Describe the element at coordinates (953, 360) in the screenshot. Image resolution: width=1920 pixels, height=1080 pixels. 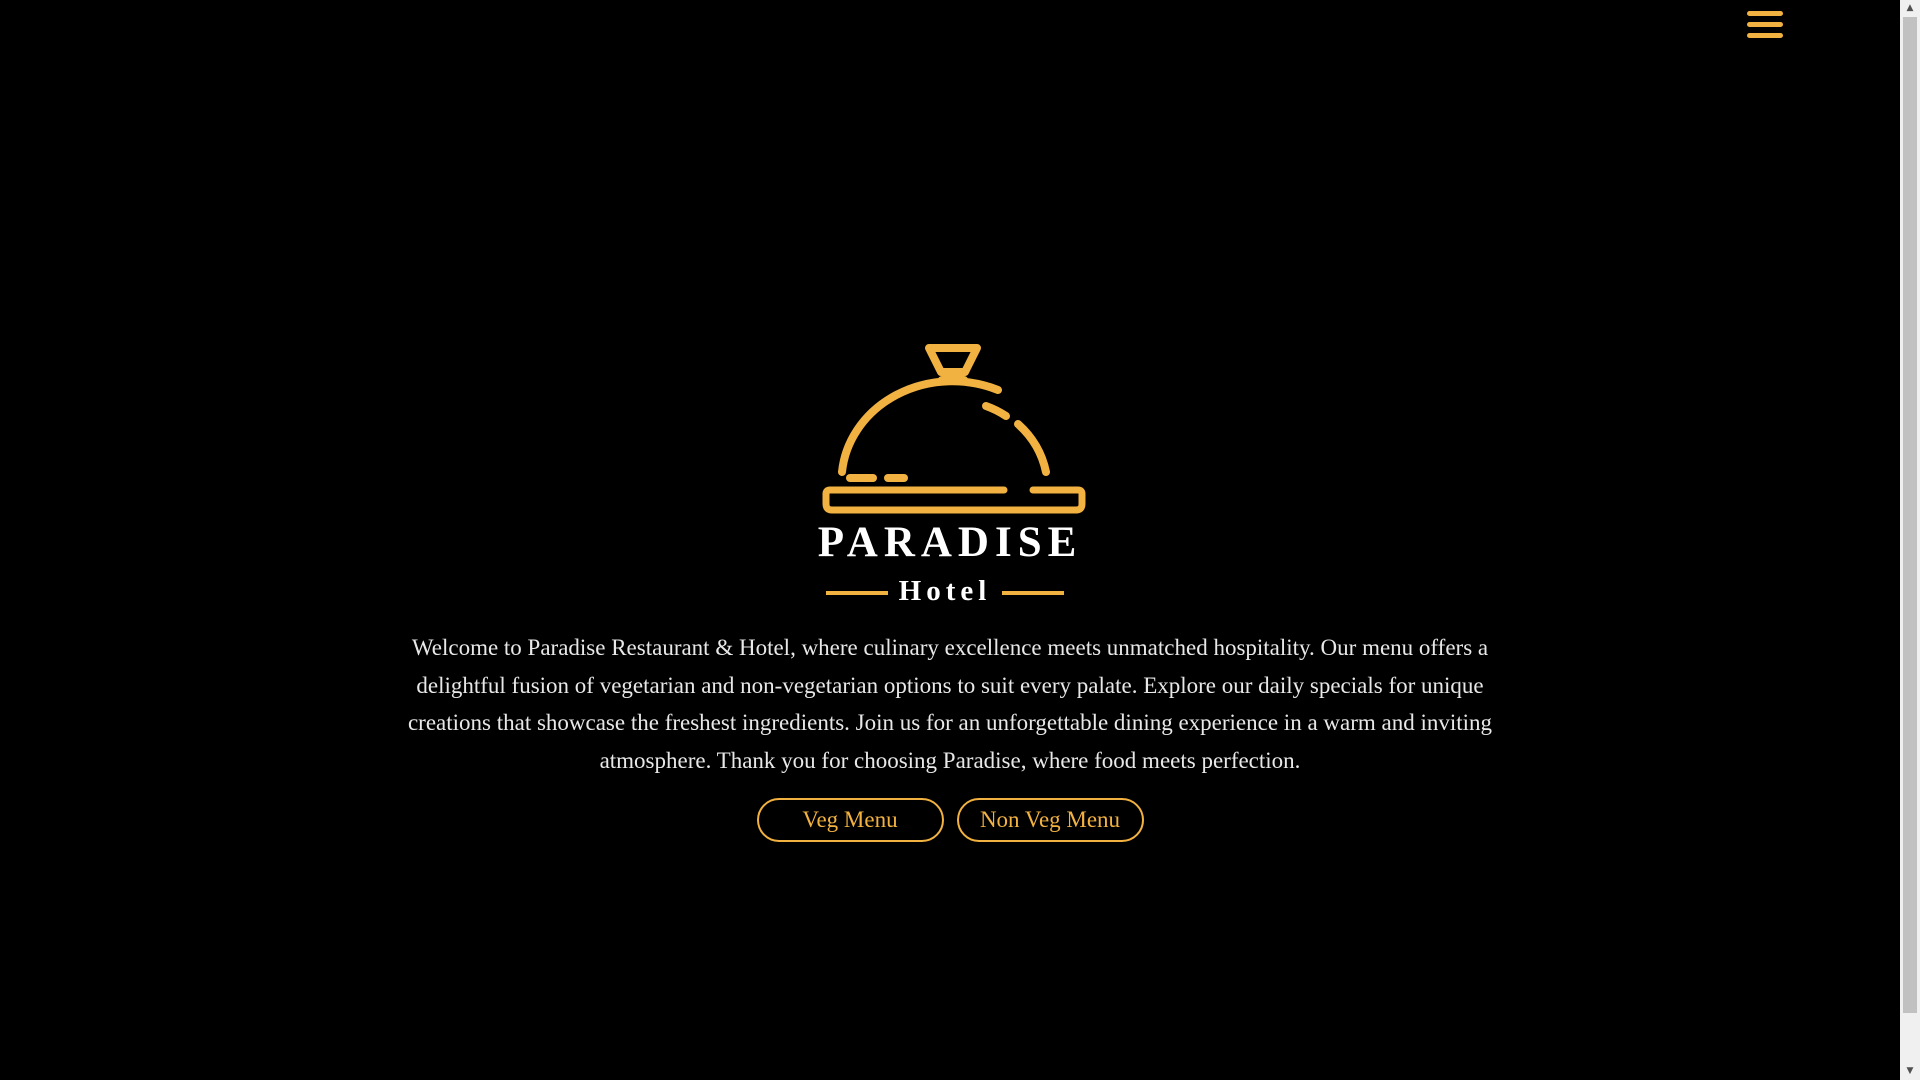
I see `cloche-knob` at that location.